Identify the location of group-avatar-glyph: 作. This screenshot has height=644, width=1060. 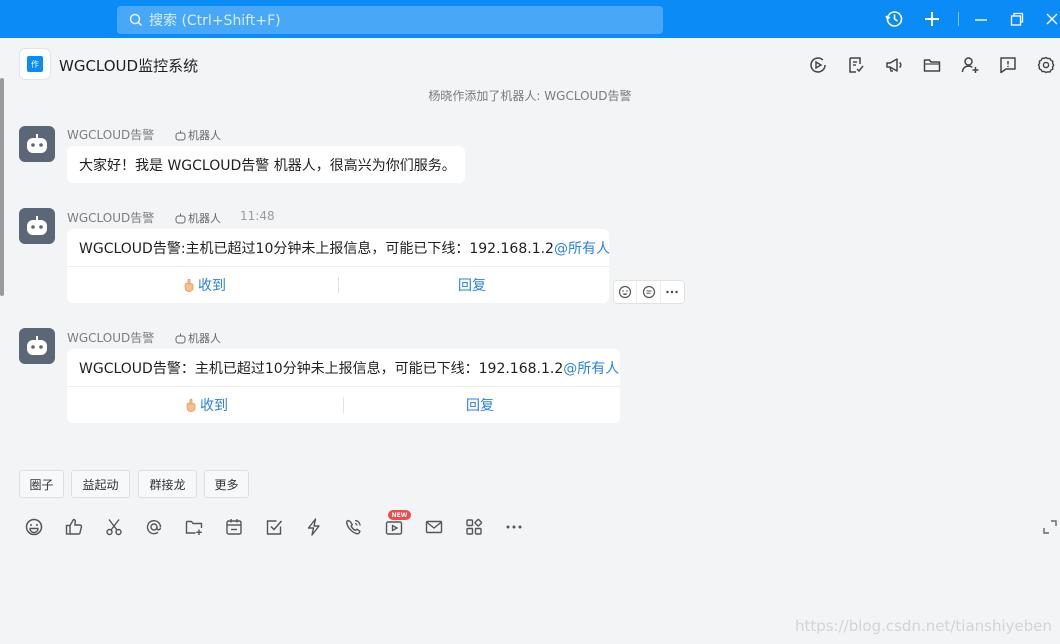
(35, 64).